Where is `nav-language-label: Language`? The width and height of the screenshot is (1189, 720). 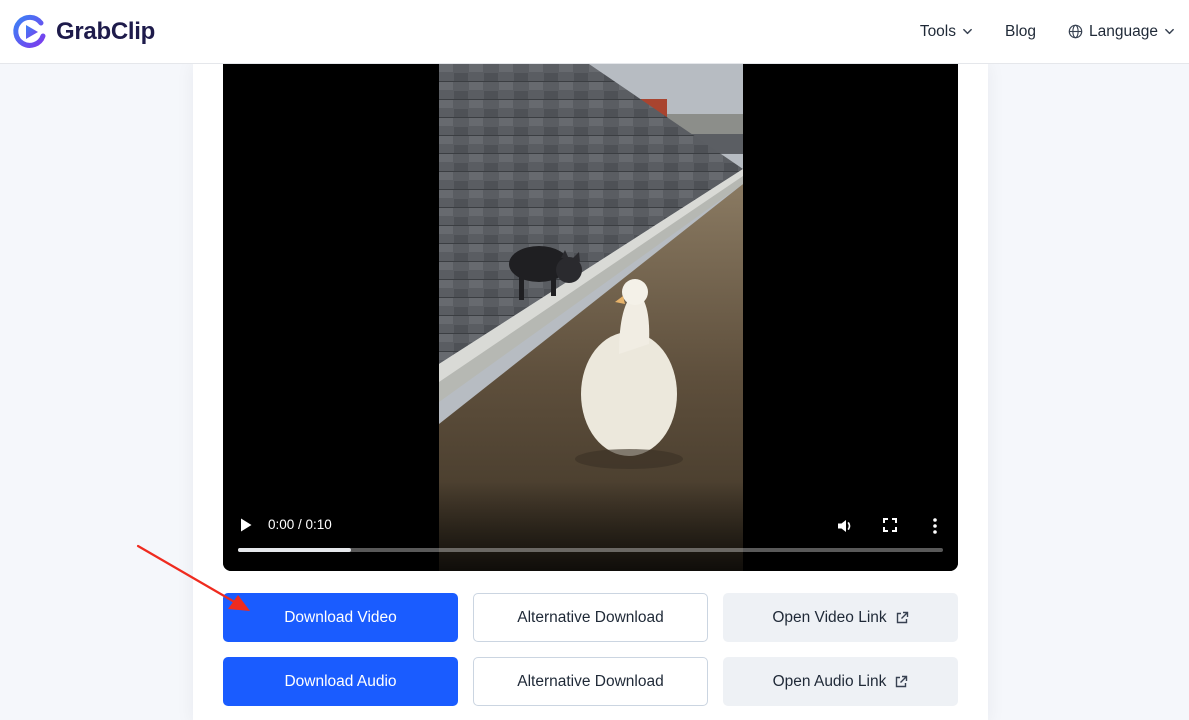
nav-language-label: Language is located at coordinates (1123, 31).